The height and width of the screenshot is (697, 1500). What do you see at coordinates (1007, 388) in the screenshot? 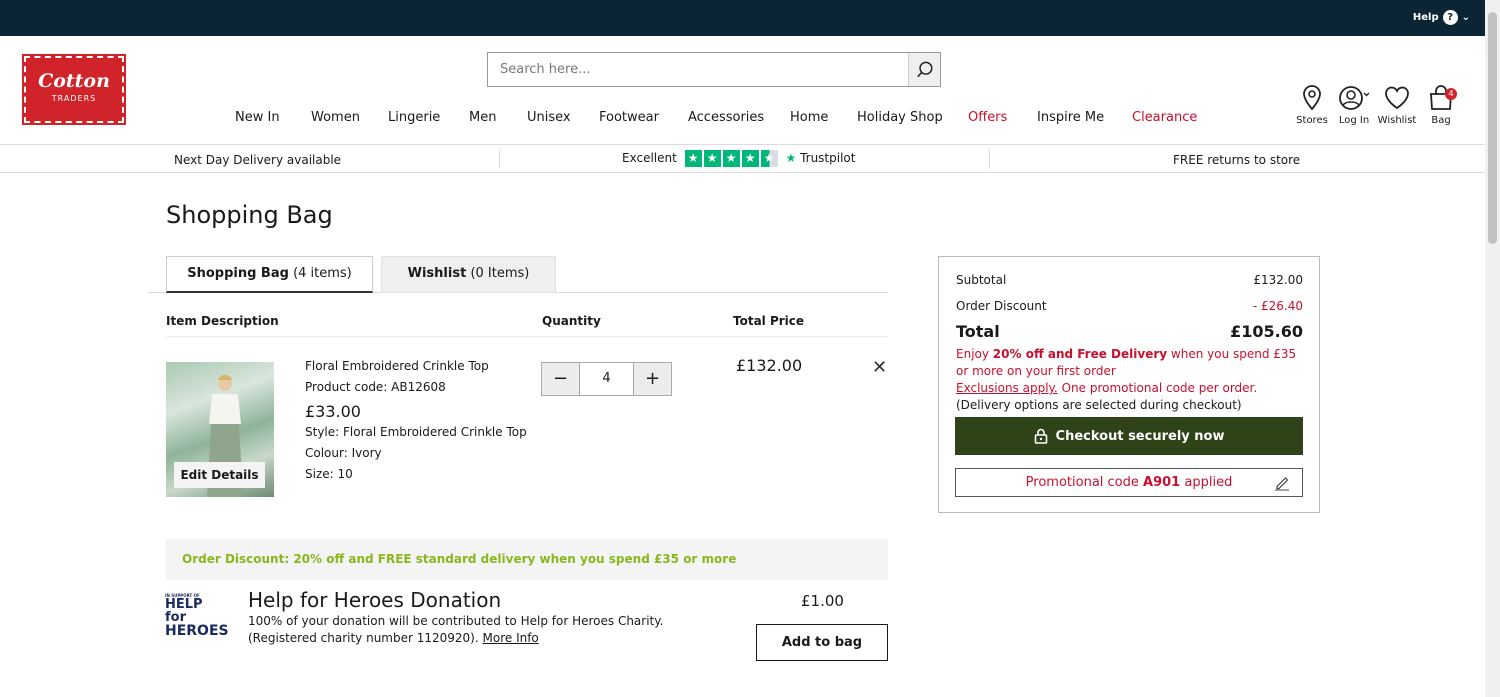
I see `exclusions-link: Exclusions apply.` at bounding box center [1007, 388].